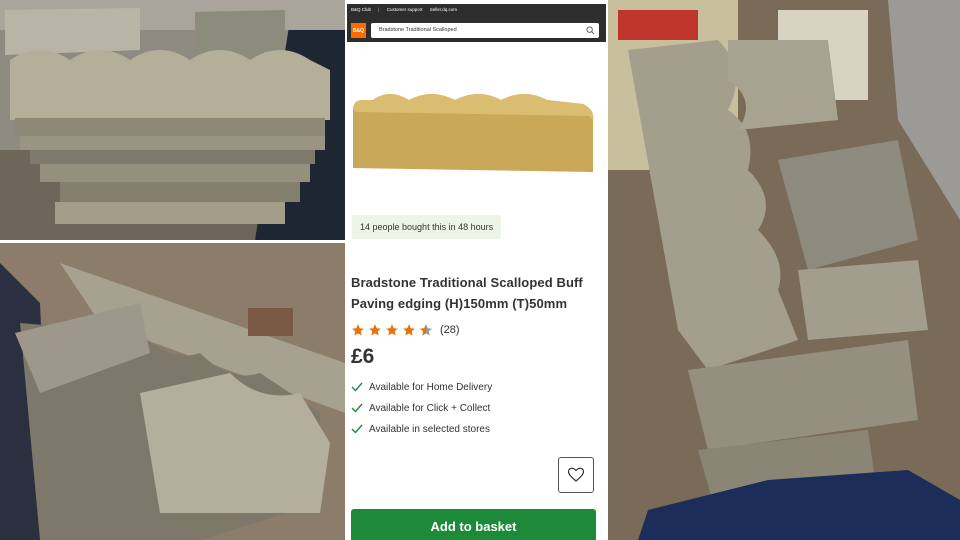 The height and width of the screenshot is (540, 960). Describe the element at coordinates (450, 330) in the screenshot. I see `review-count: (28)` at that location.